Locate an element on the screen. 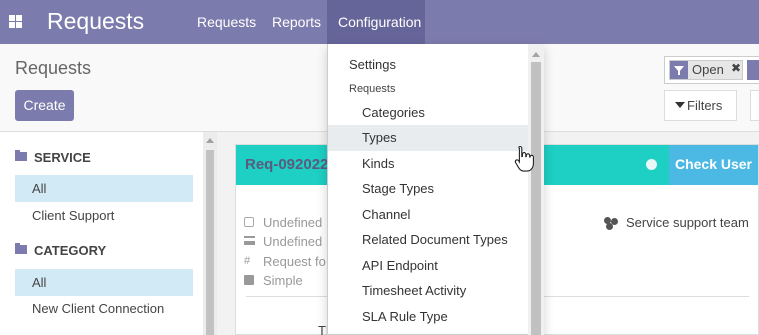 This screenshot has width=759, height=335. category-item-all: All is located at coordinates (104, 282).